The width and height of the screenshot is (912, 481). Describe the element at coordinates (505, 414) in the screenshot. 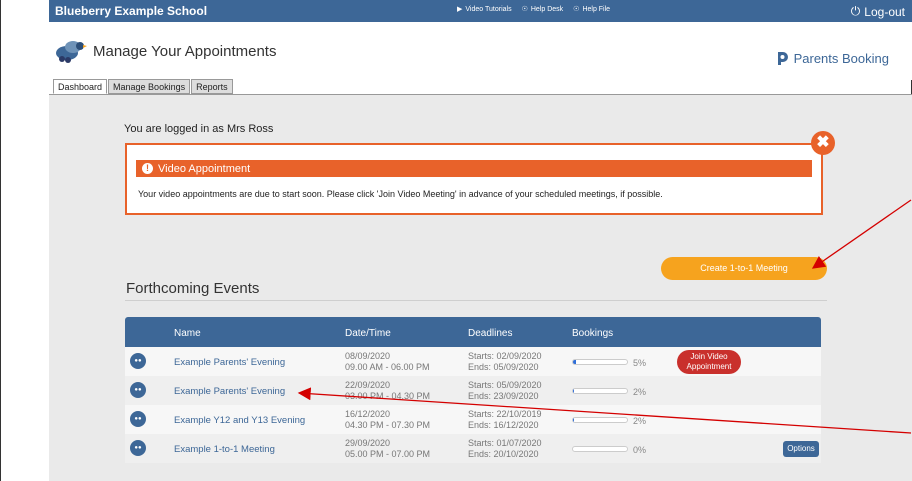

I see `deadline-start: Starts: 22/10/2019` at that location.